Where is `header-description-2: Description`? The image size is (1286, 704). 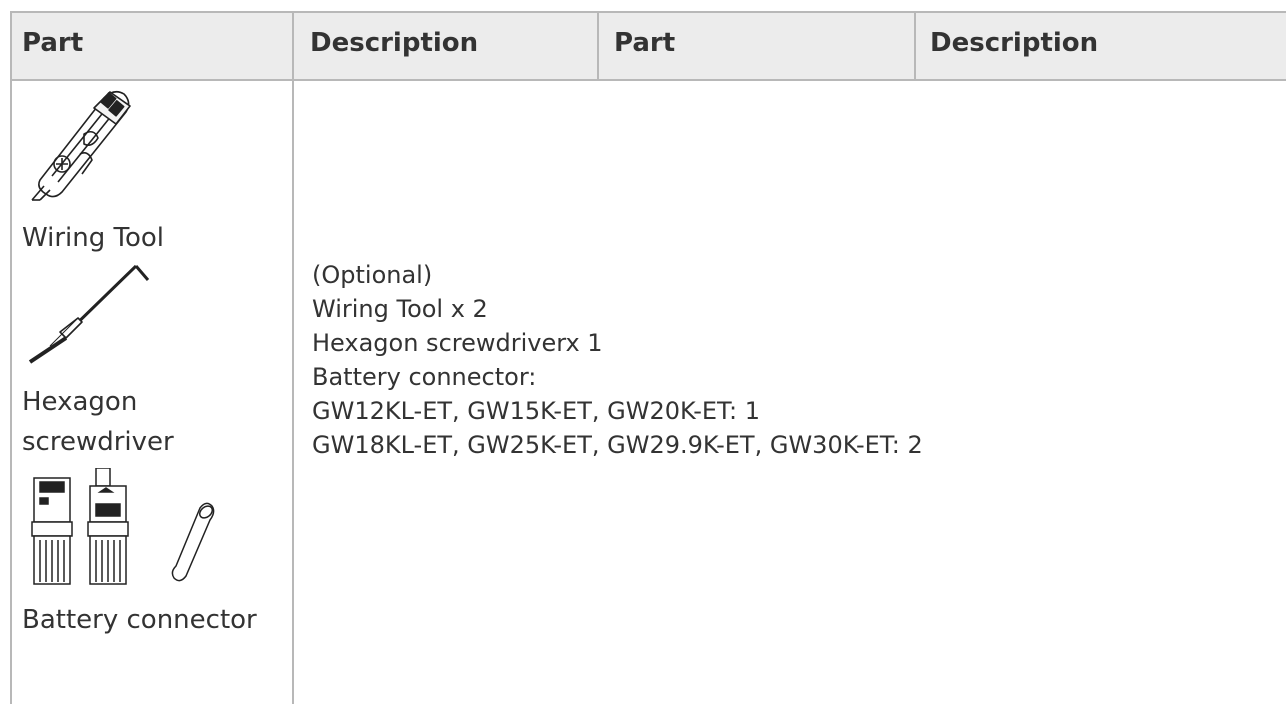 header-description-2: Description is located at coordinates (1014, 43).